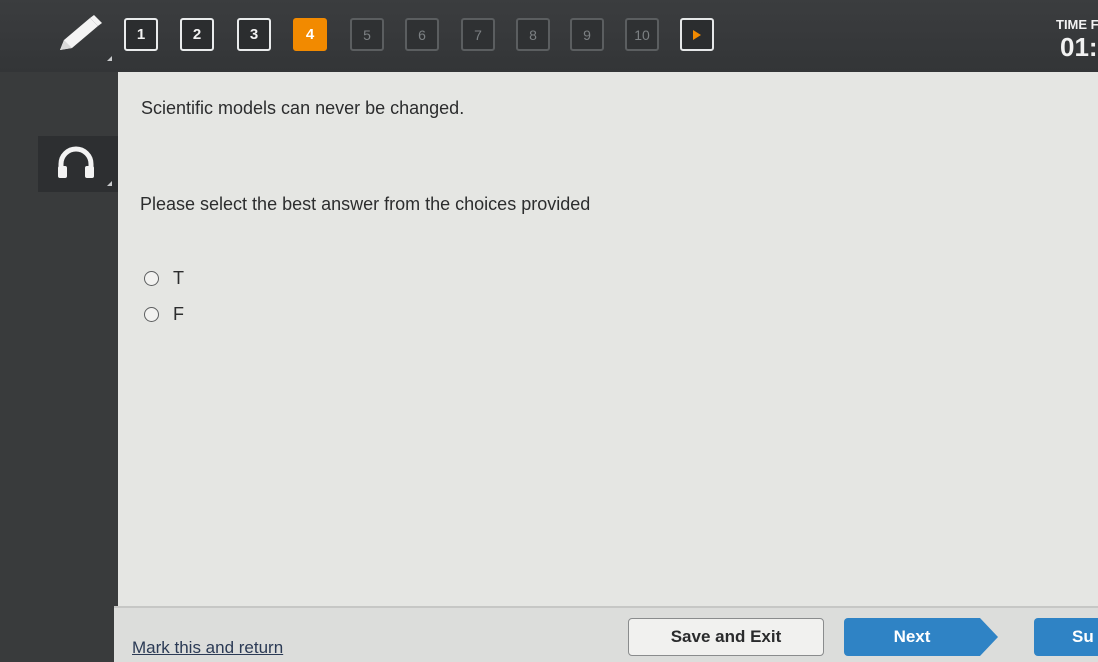 Image resolution: width=1098 pixels, height=662 pixels. What do you see at coordinates (207, 648) in the screenshot?
I see `mark-and-return-link: Mark this and return` at bounding box center [207, 648].